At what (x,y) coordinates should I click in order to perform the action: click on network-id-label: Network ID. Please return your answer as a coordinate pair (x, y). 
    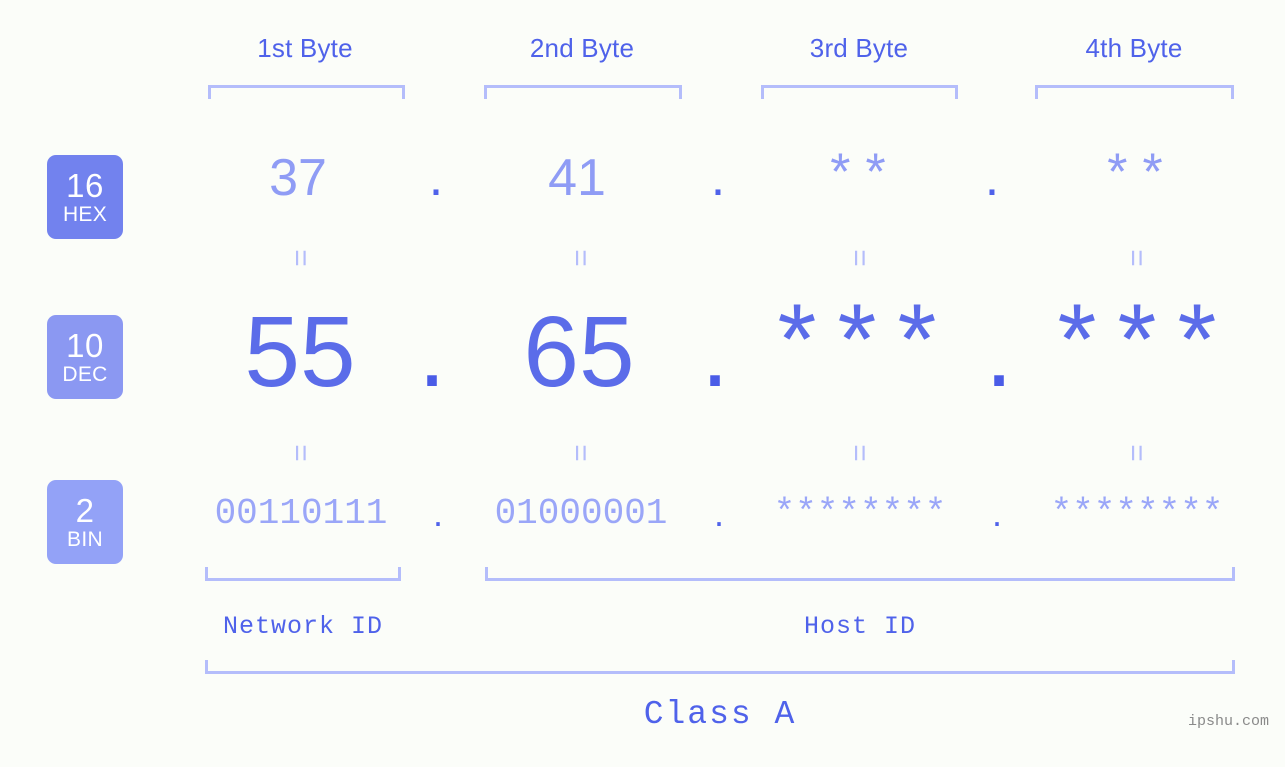
    Looking at the image, I should click on (303, 626).